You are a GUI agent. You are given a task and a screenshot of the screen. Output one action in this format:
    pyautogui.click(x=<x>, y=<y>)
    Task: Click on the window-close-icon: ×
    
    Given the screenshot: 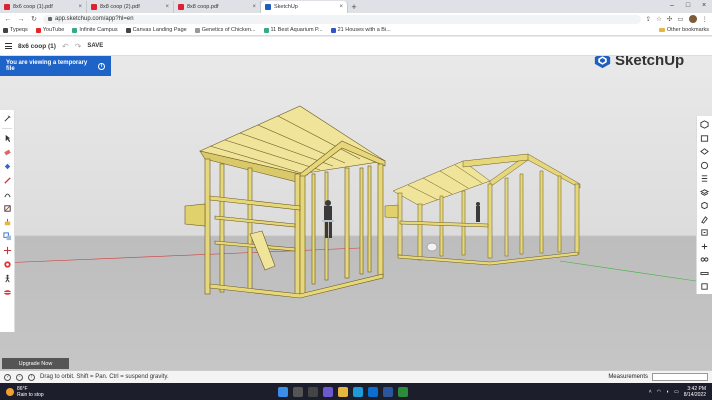 What is the action you would take?
    pyautogui.click(x=704, y=6)
    